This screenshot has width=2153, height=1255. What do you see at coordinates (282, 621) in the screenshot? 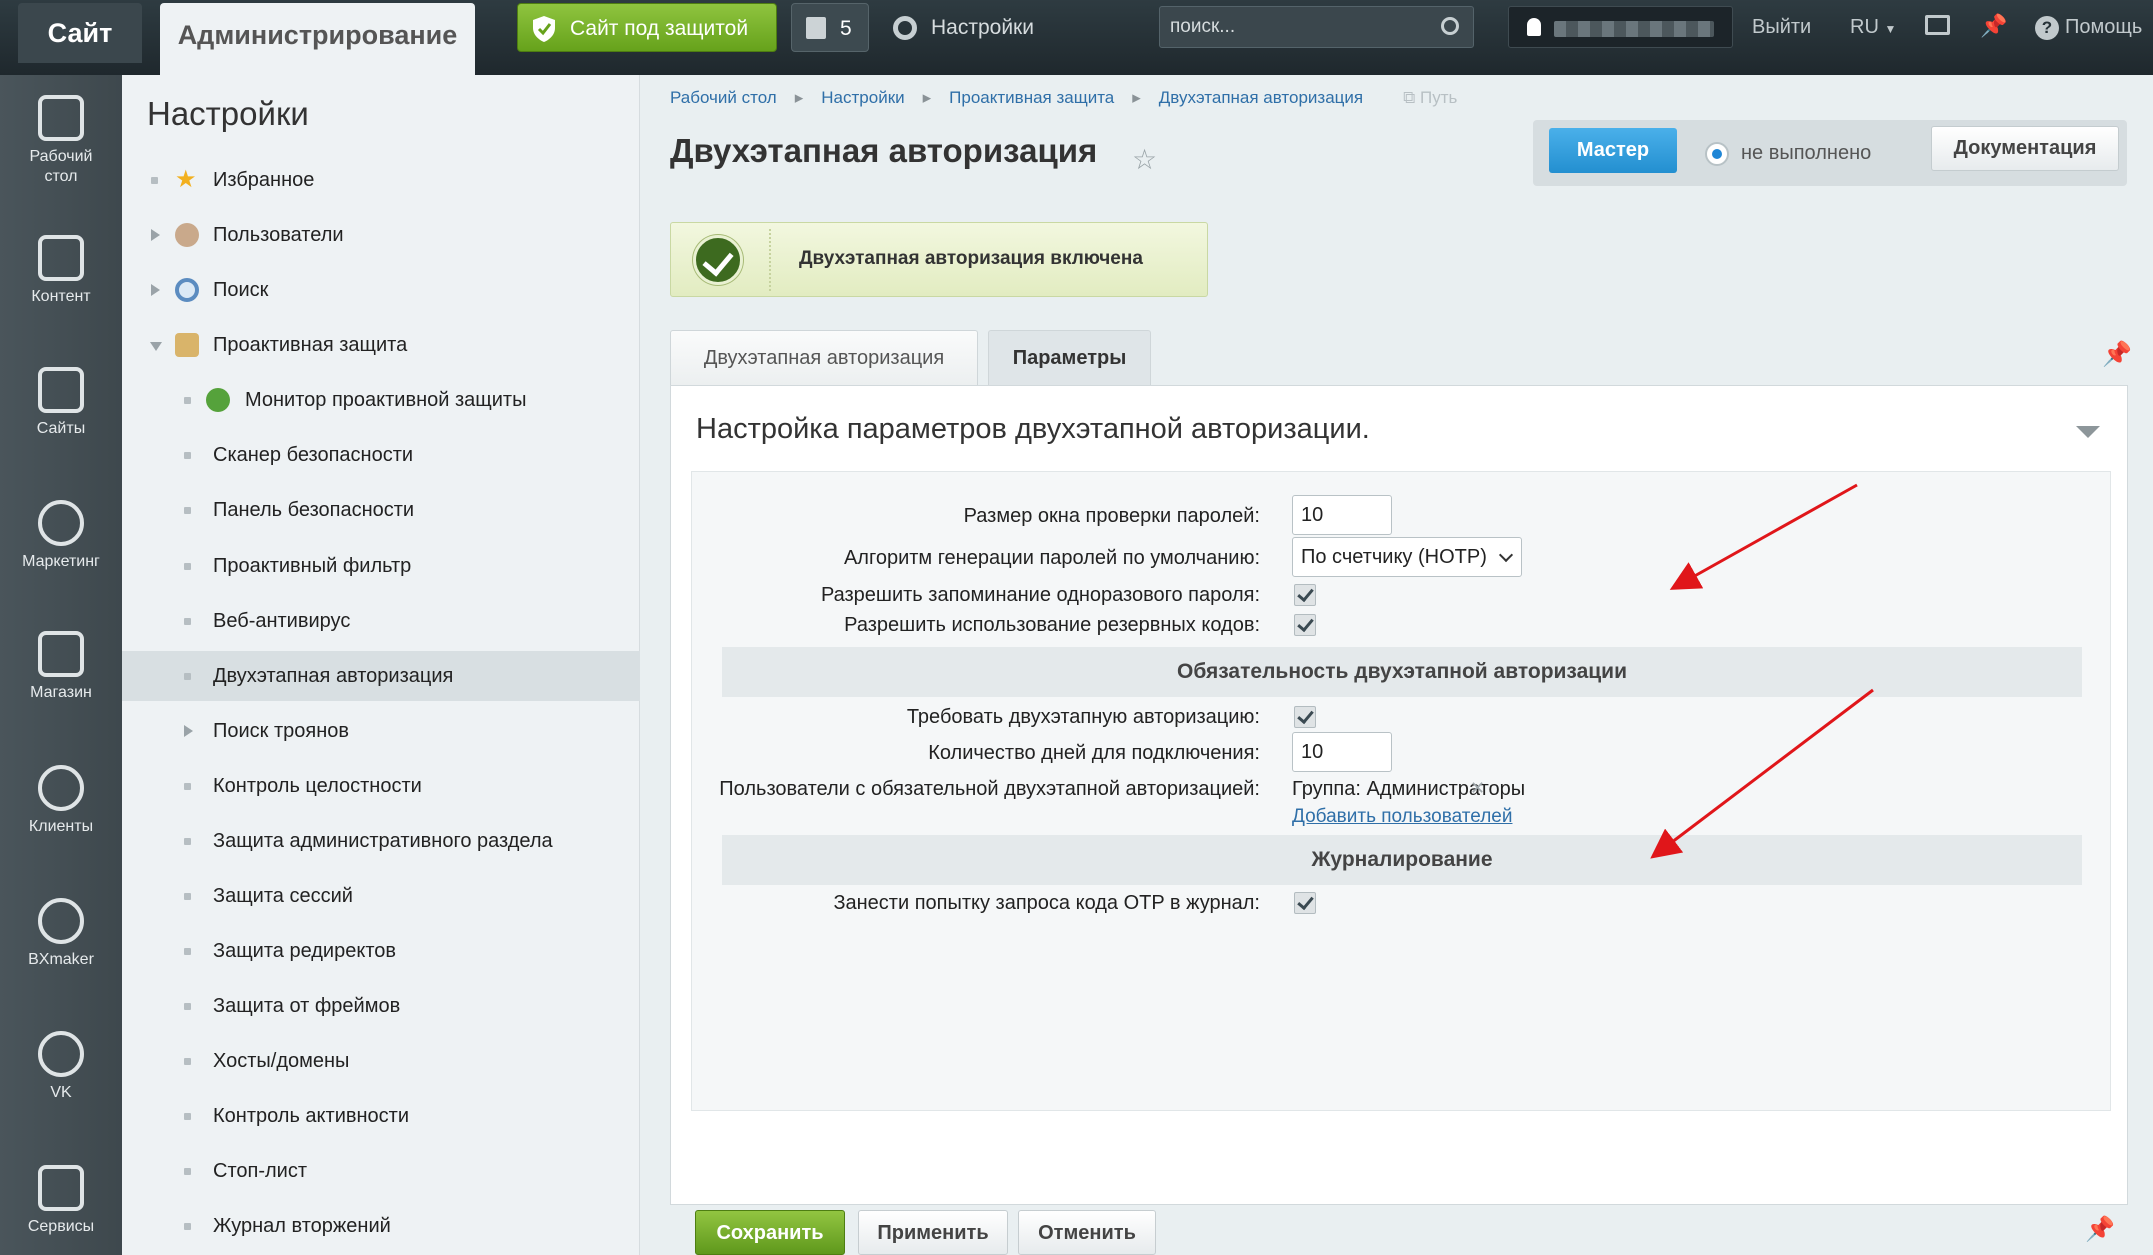
I see `sidebar-item-label: Веб-антивирус` at bounding box center [282, 621].